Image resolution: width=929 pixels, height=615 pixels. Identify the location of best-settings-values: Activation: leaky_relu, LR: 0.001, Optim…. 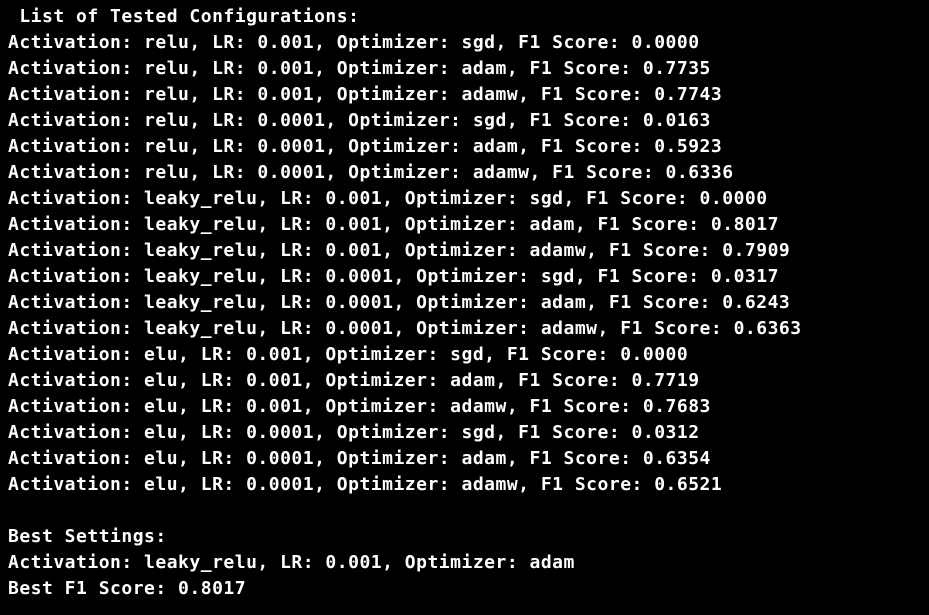
(291, 562).